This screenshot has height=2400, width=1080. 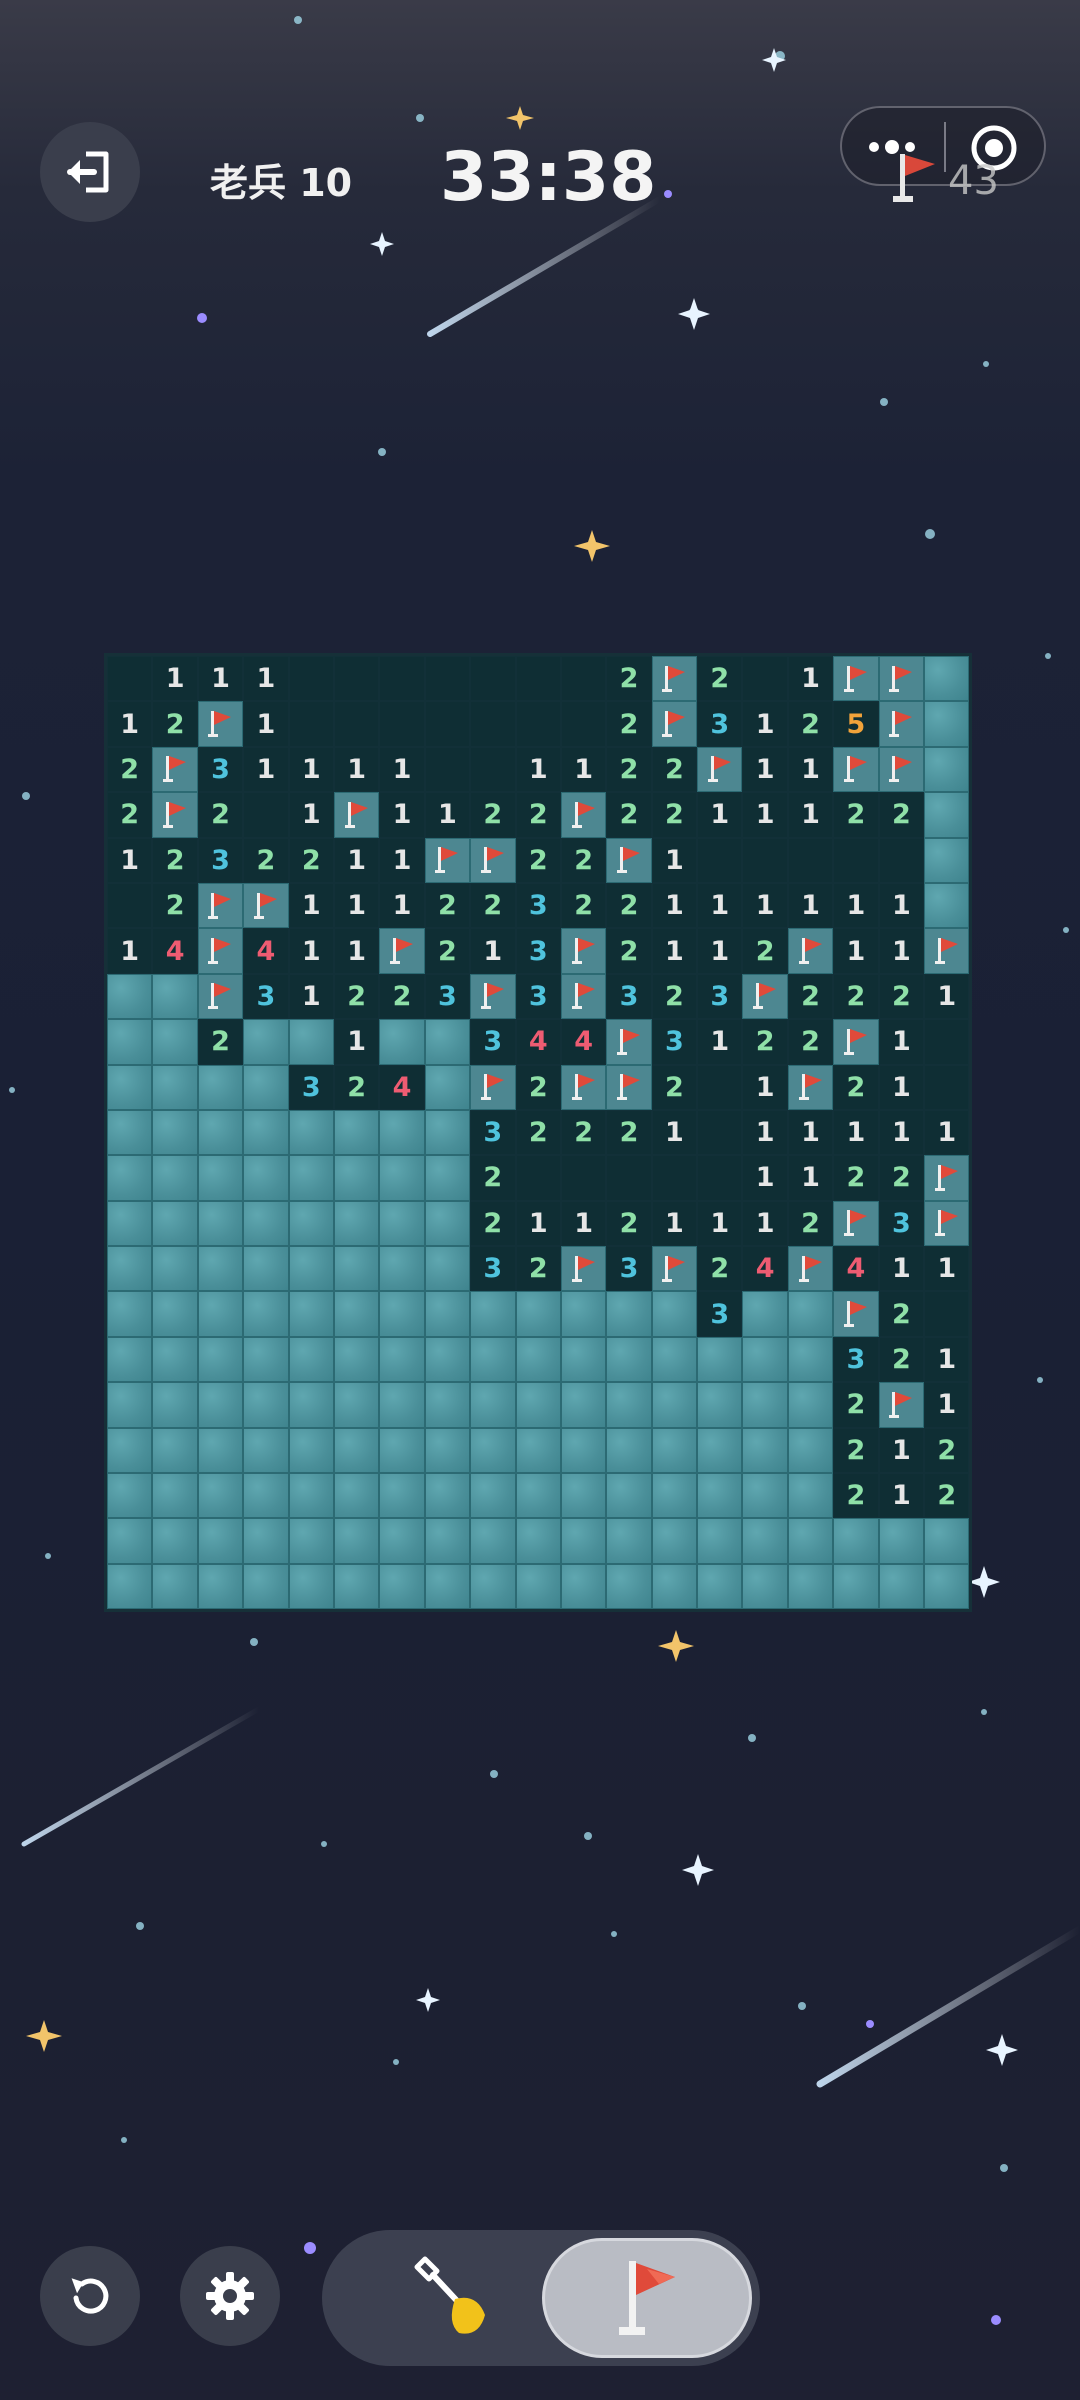 I want to click on dig-mode-button, so click(x=452, y=2298).